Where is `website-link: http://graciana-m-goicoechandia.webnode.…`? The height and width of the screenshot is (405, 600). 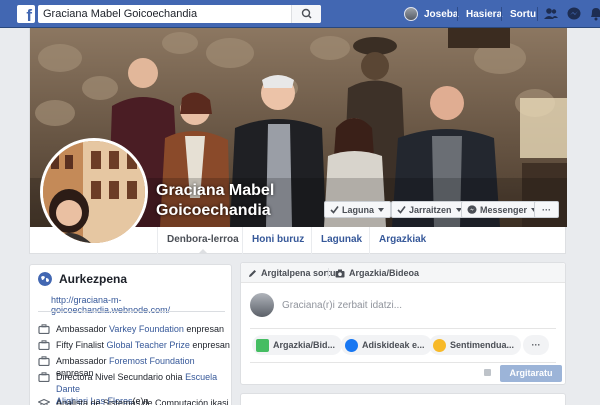
website-link: http://graciana-m-goicoechandia.webnode.… is located at coordinates (141, 305).